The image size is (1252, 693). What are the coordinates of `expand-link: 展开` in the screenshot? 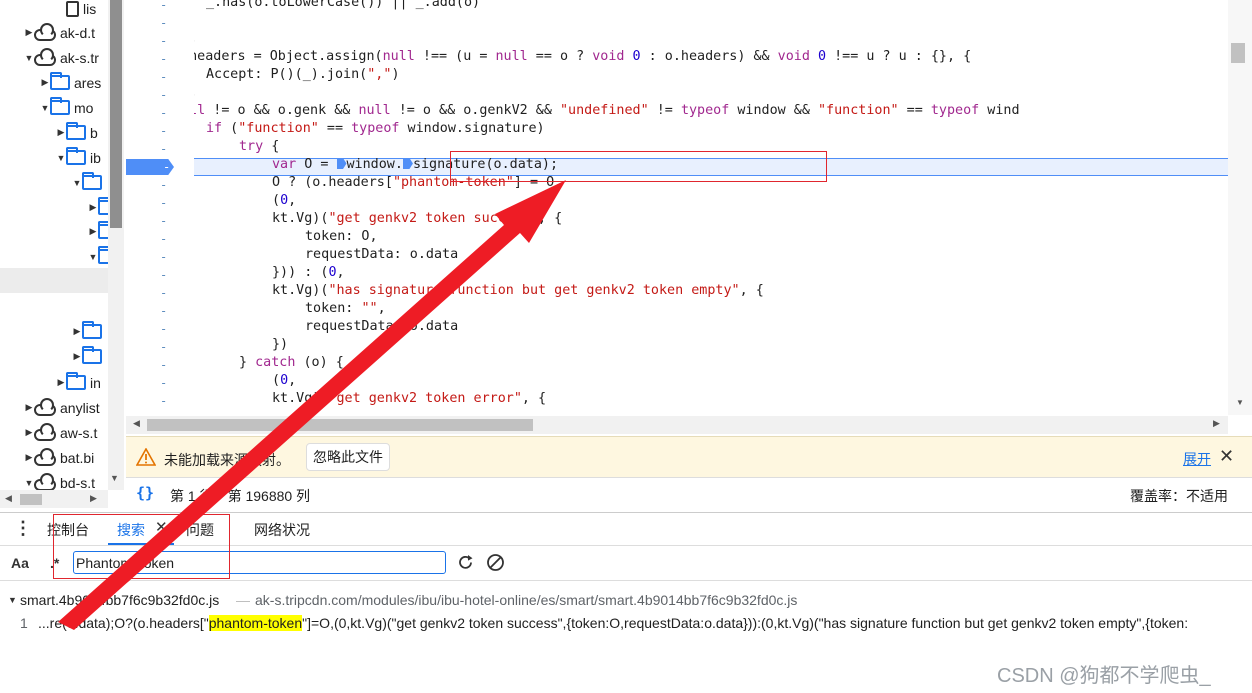 It's located at (1197, 459).